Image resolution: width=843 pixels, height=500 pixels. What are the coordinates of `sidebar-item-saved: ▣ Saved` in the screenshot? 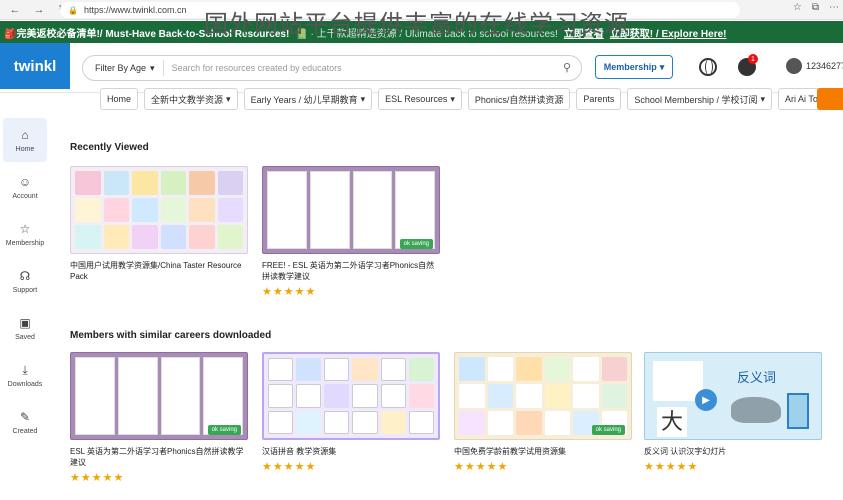 It's located at (25, 328).